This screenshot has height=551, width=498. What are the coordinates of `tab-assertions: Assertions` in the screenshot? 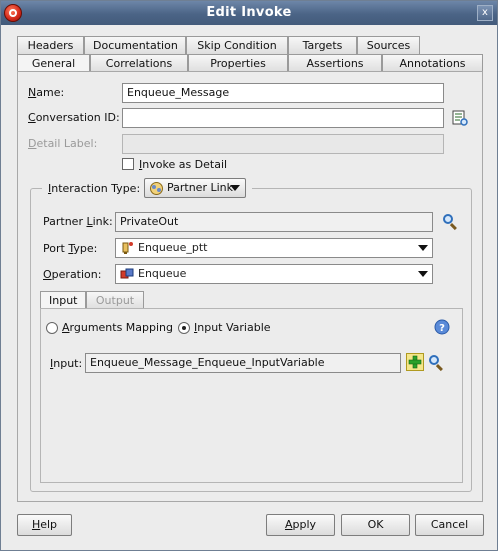 It's located at (335, 63).